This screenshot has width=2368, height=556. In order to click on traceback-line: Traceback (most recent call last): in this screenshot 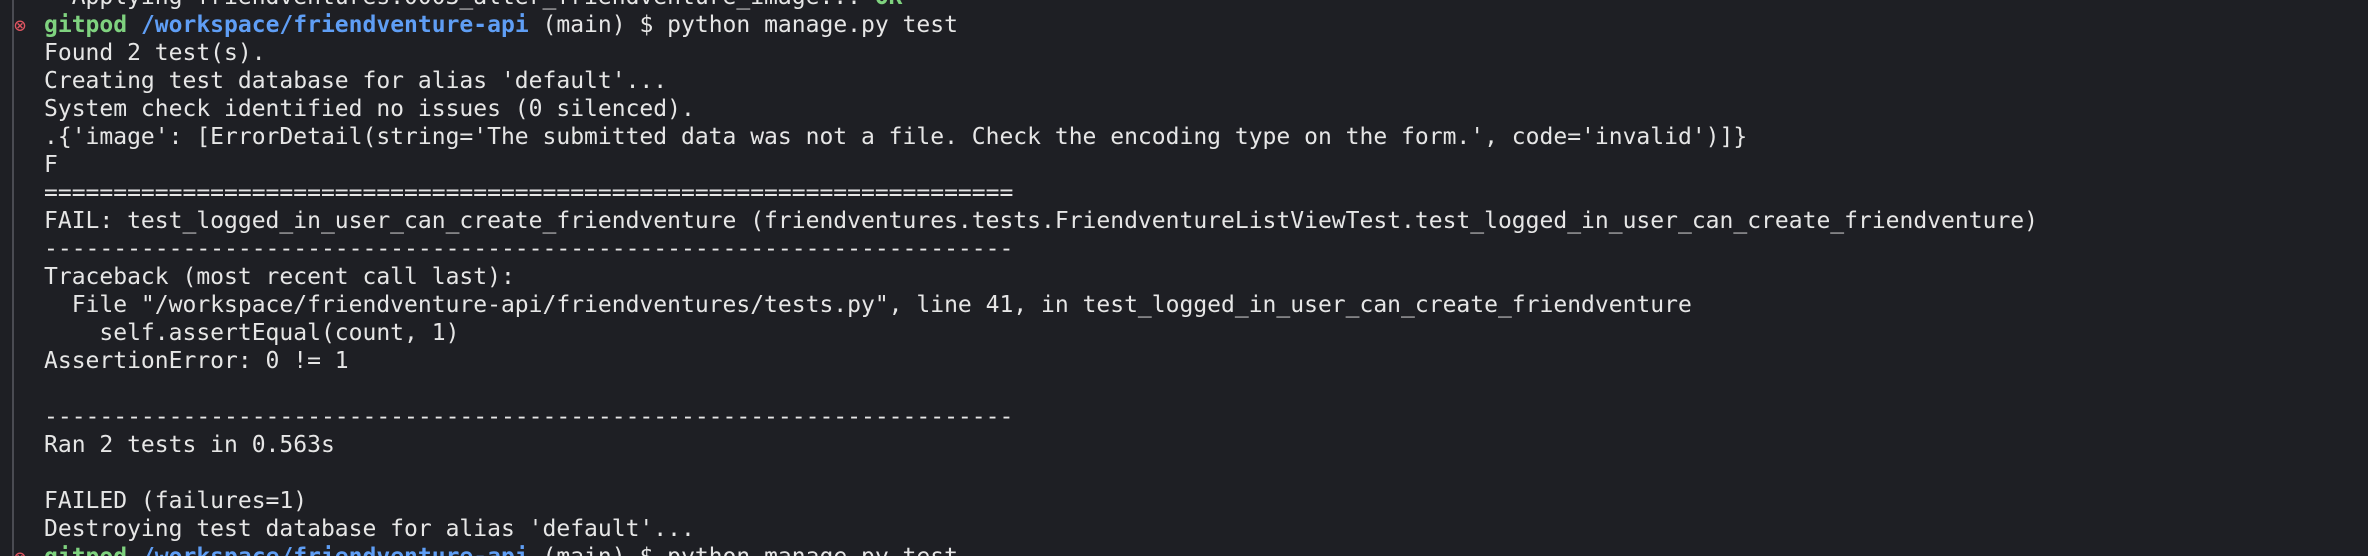, I will do `click(279, 277)`.